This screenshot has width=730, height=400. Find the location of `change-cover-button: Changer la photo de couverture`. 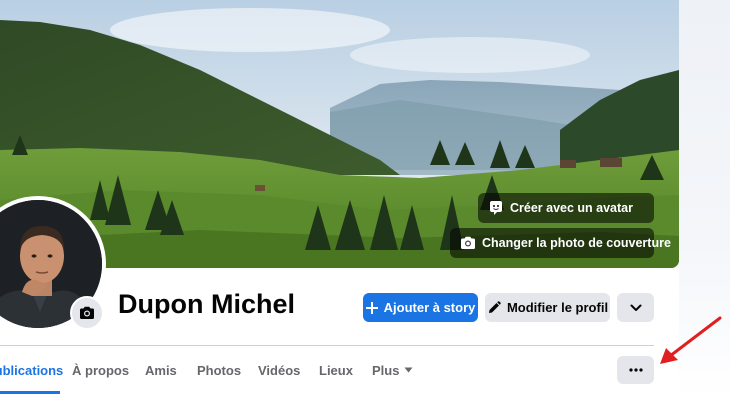

change-cover-button: Changer la photo de couverture is located at coordinates (560, 243).